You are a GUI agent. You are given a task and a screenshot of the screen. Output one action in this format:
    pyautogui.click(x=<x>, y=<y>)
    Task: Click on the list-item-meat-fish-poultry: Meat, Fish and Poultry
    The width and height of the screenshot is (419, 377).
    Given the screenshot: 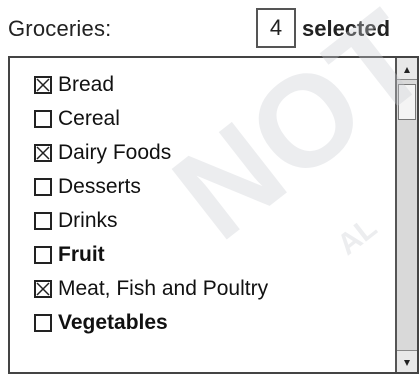 What is the action you would take?
    pyautogui.click(x=151, y=289)
    